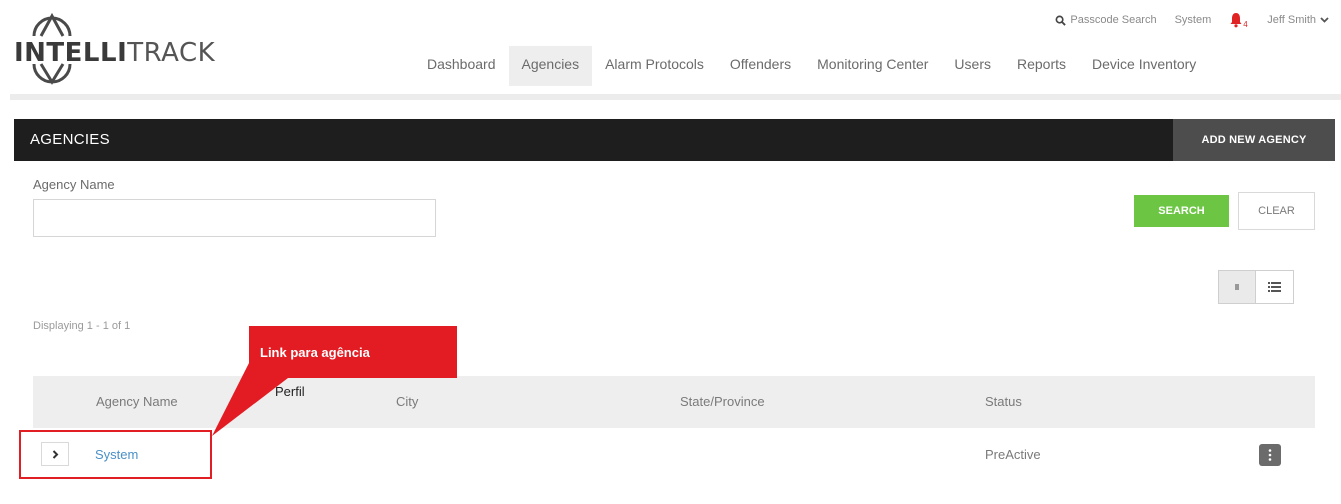 The width and height of the screenshot is (1341, 504). I want to click on user-name-label: Jeff Smith, so click(1291, 20).